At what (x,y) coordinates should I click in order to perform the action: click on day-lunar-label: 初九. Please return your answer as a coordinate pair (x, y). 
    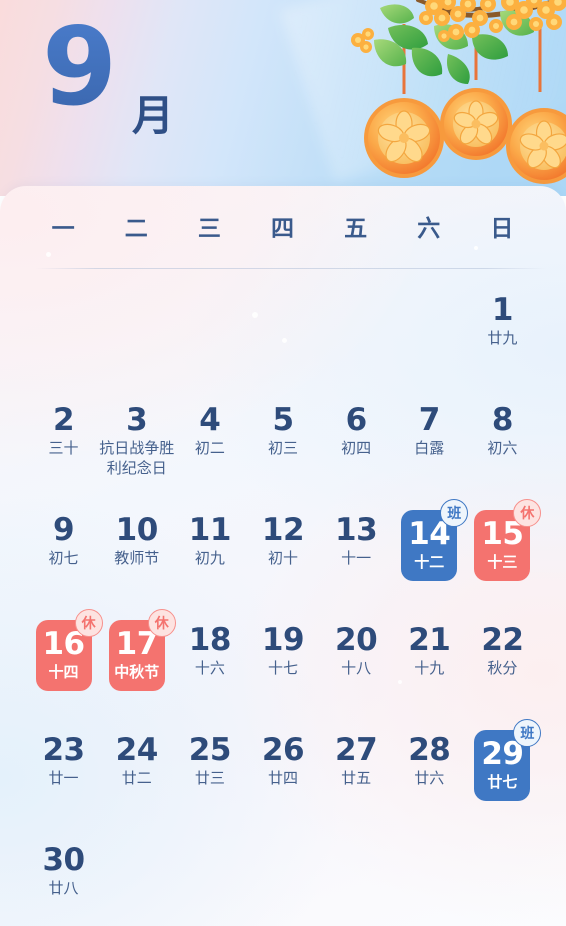
    Looking at the image, I should click on (209, 559).